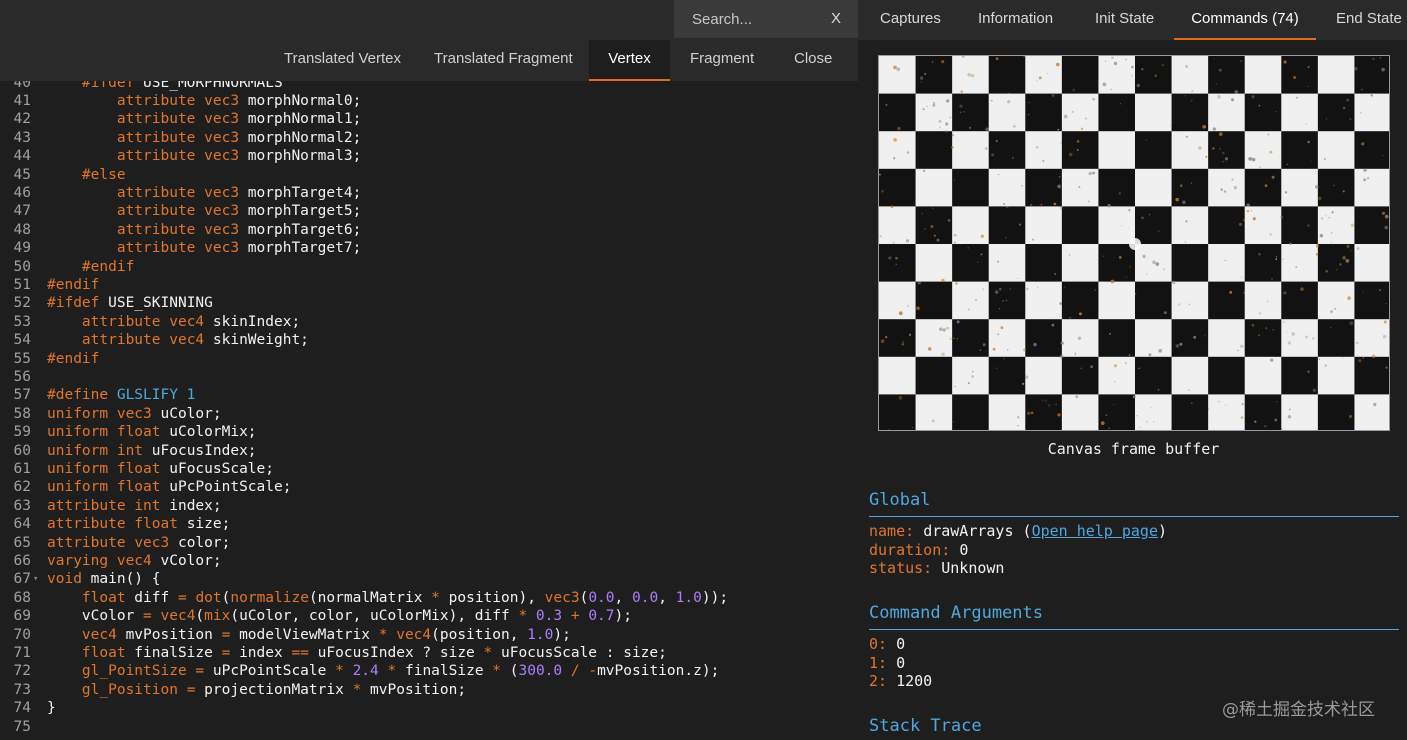 The image size is (1407, 740). What do you see at coordinates (200, 671) in the screenshot?
I see `code-token: =` at bounding box center [200, 671].